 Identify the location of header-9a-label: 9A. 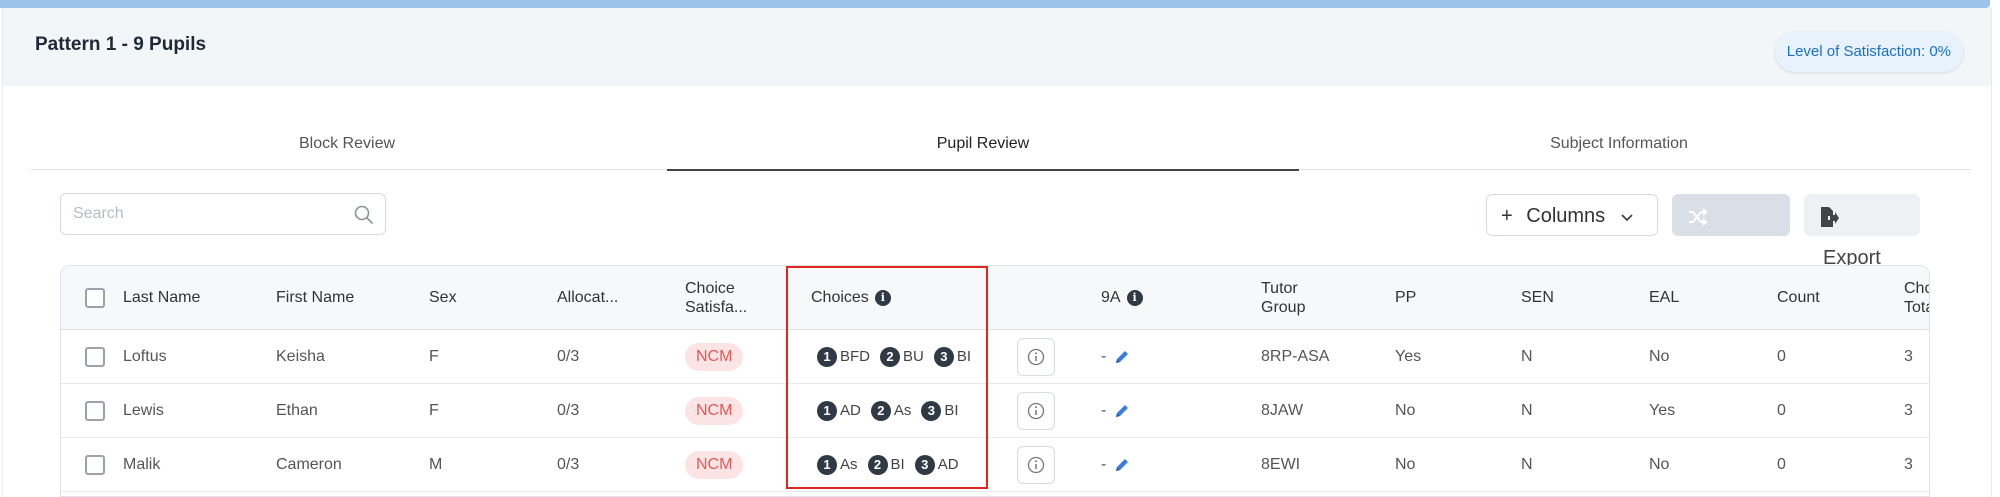
(1111, 297).